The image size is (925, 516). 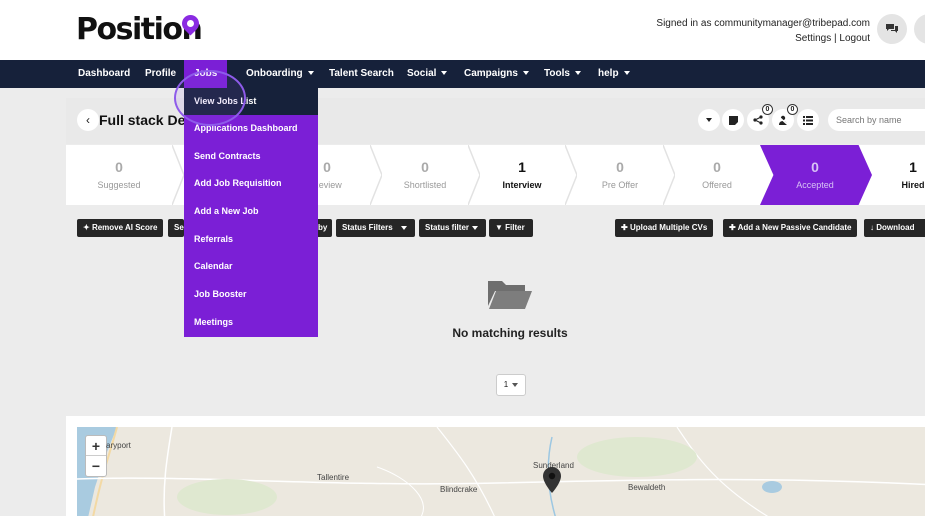 I want to click on user-count-badge: 0, so click(x=792, y=109).